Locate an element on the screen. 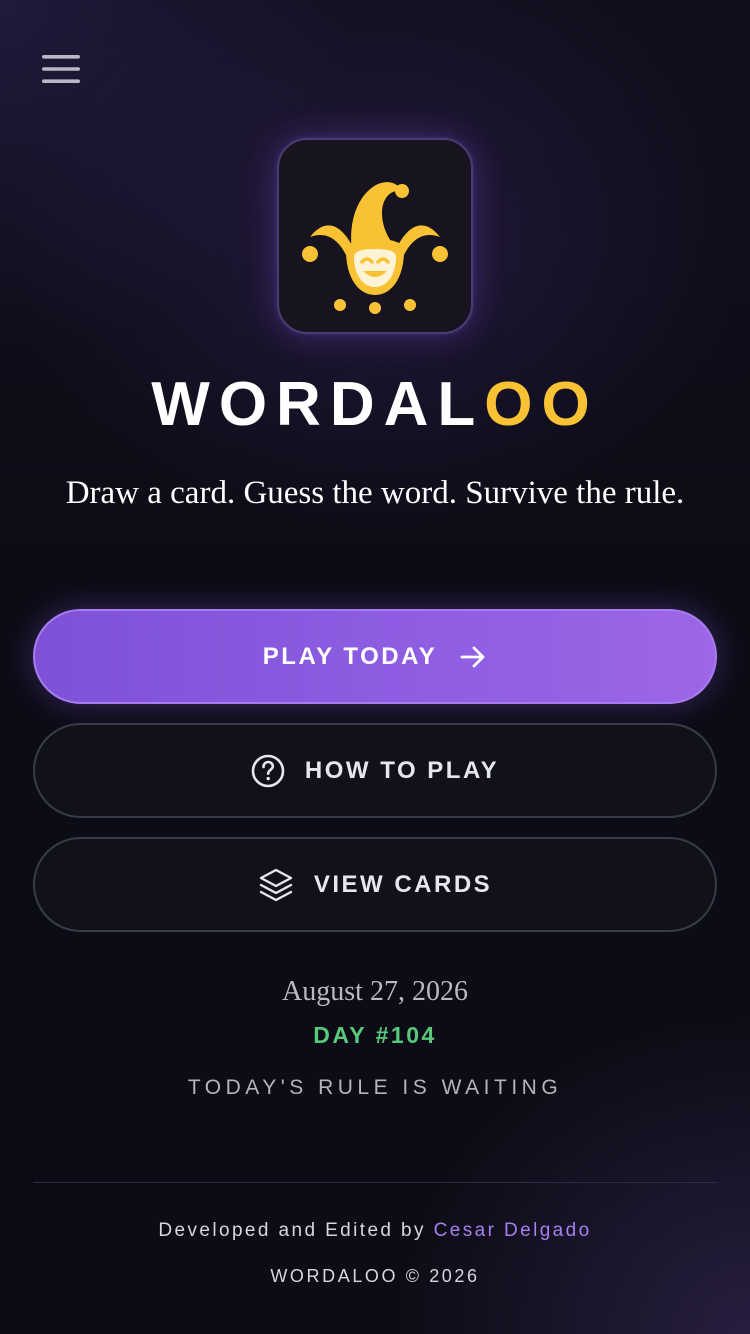  credits-prefix: Developed and Edited by is located at coordinates (292, 1230).